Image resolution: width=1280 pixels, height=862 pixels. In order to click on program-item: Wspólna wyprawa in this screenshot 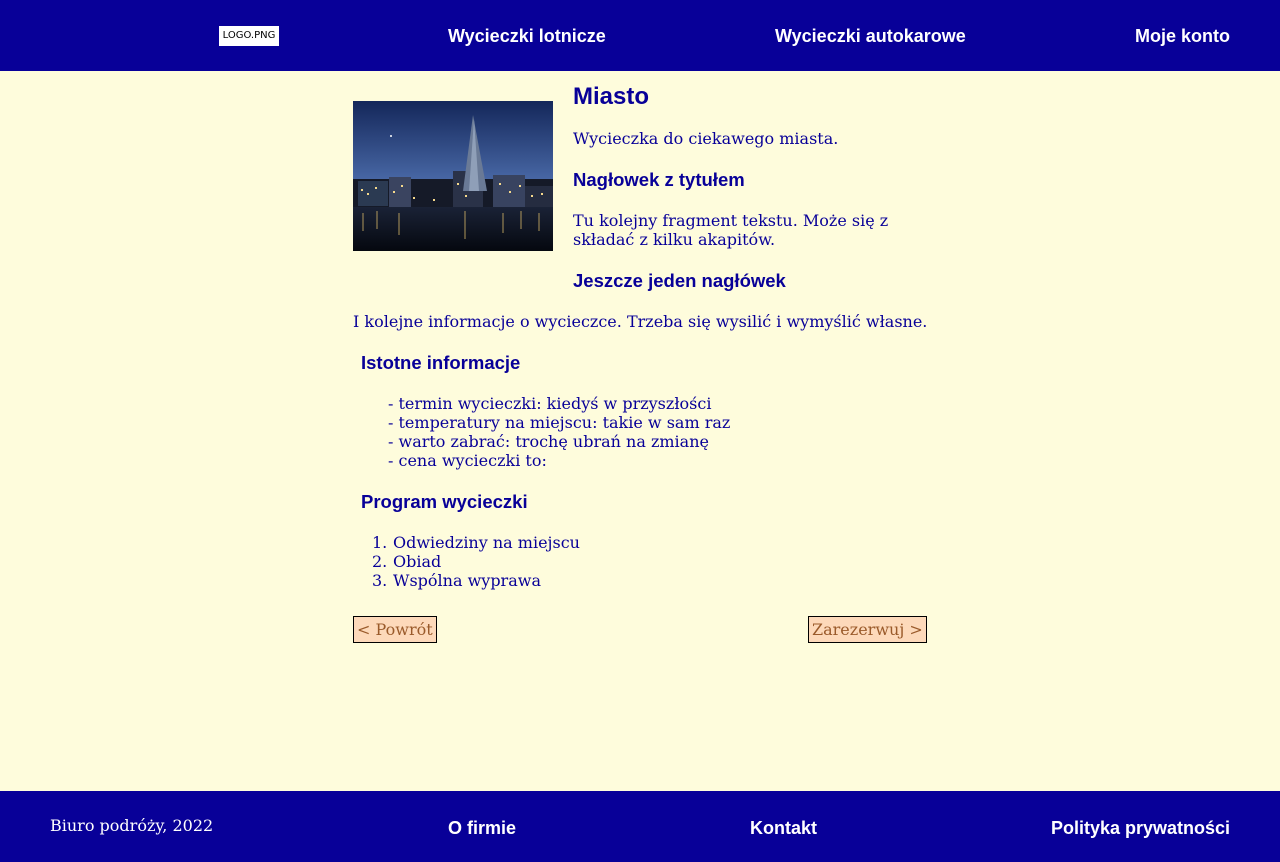, I will do `click(467, 580)`.